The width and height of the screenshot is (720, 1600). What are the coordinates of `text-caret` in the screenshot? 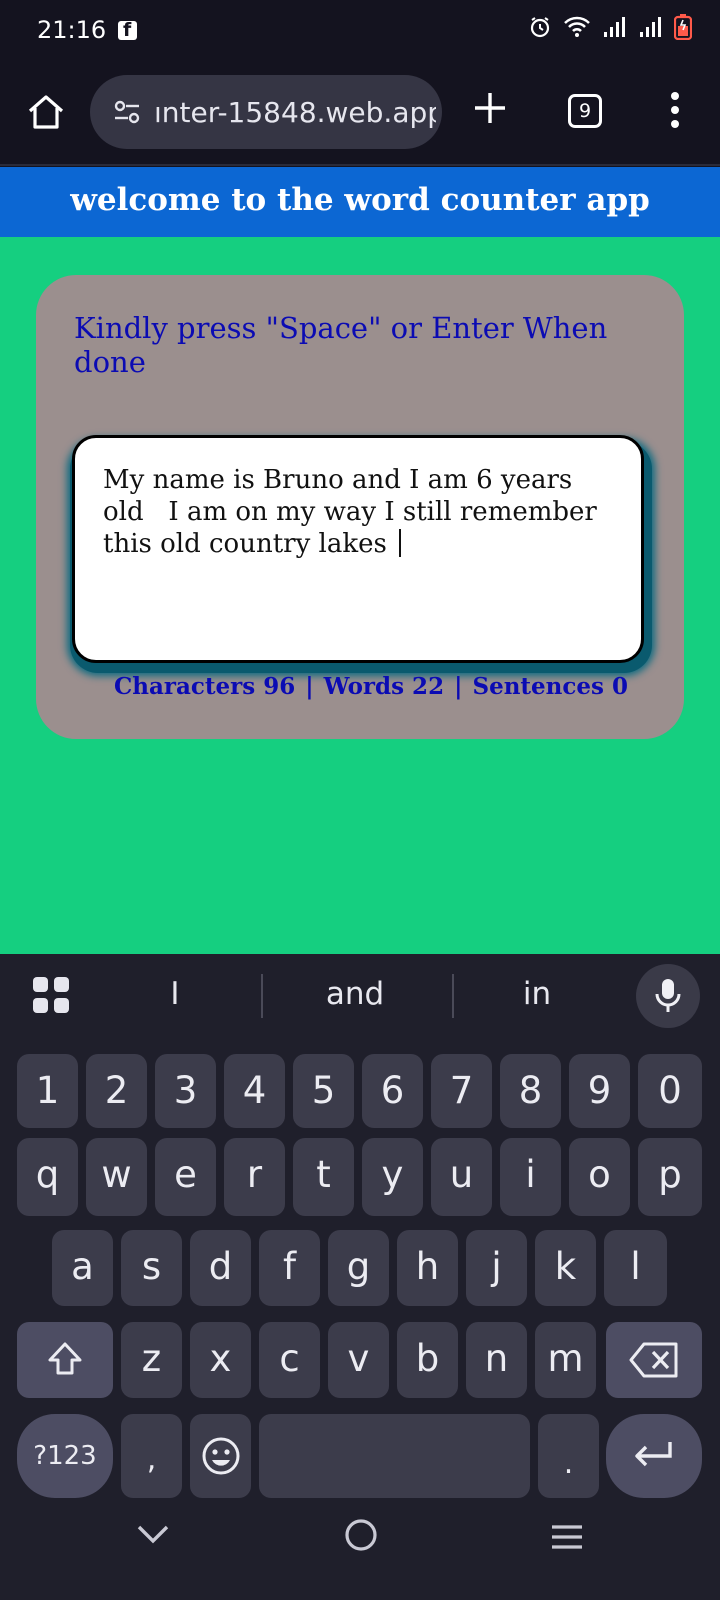 It's located at (400, 543).